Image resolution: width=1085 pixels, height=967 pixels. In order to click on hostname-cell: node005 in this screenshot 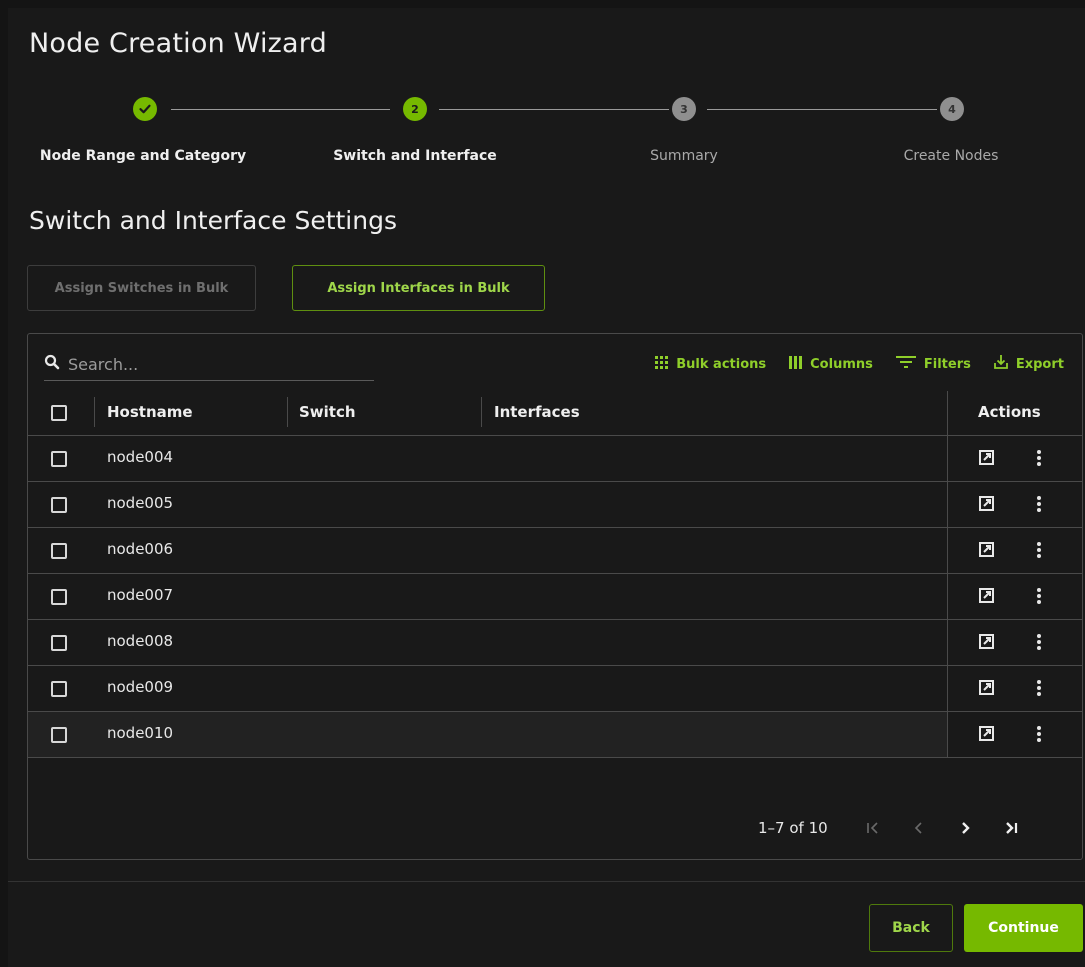, I will do `click(140, 503)`.